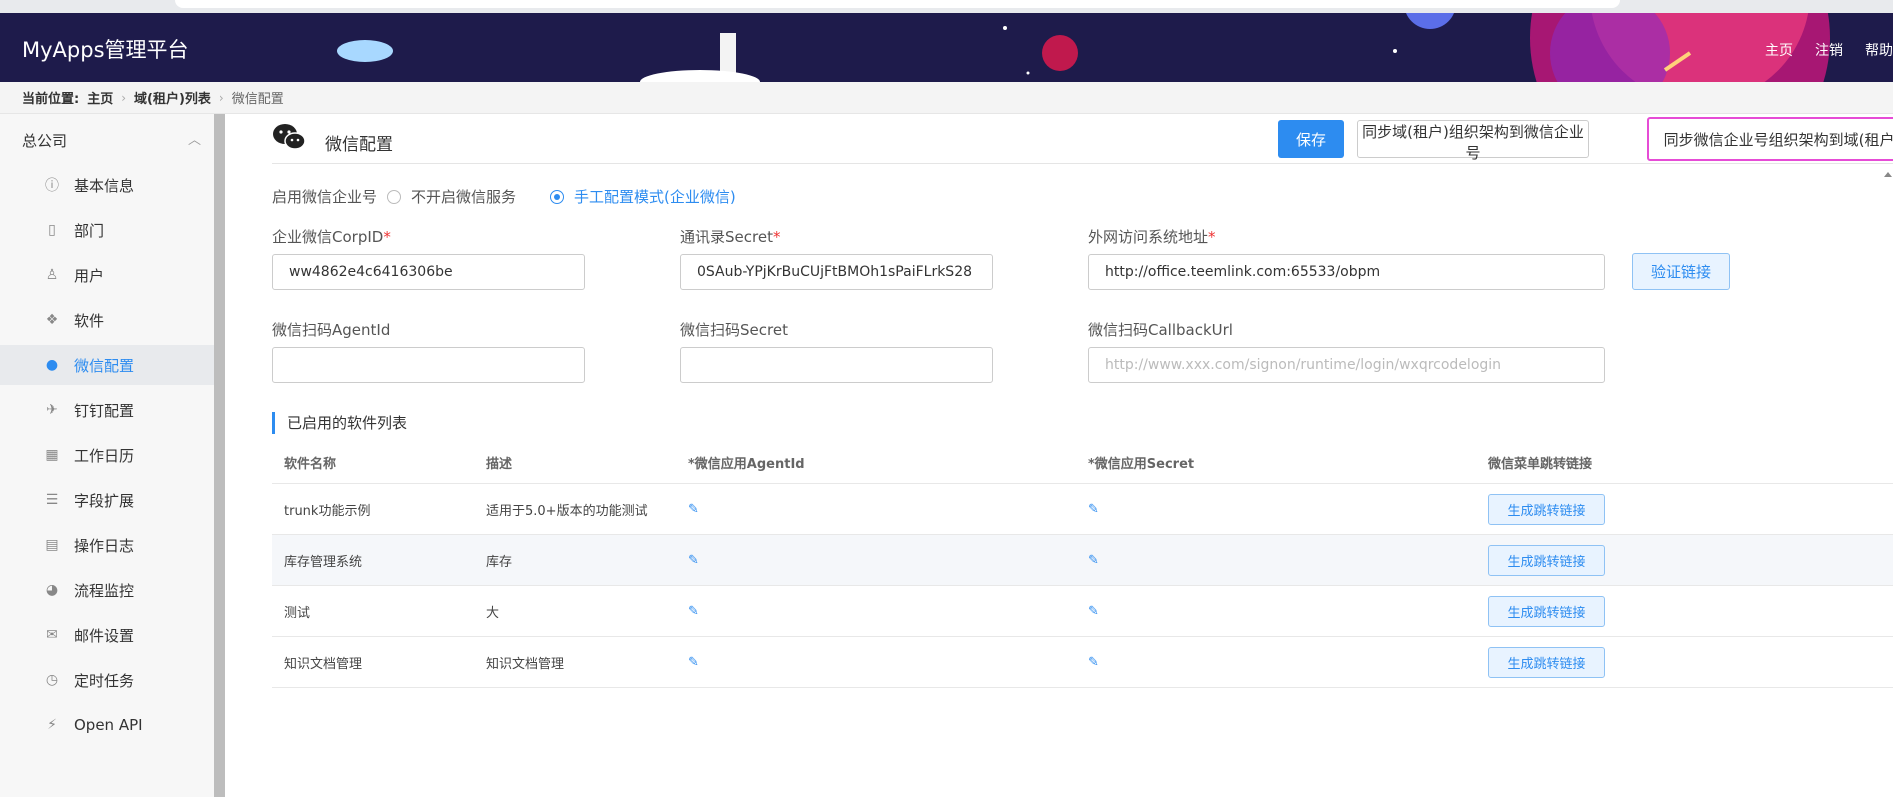 The image size is (1893, 797). I want to click on building-icon: ▯, so click(52, 230).